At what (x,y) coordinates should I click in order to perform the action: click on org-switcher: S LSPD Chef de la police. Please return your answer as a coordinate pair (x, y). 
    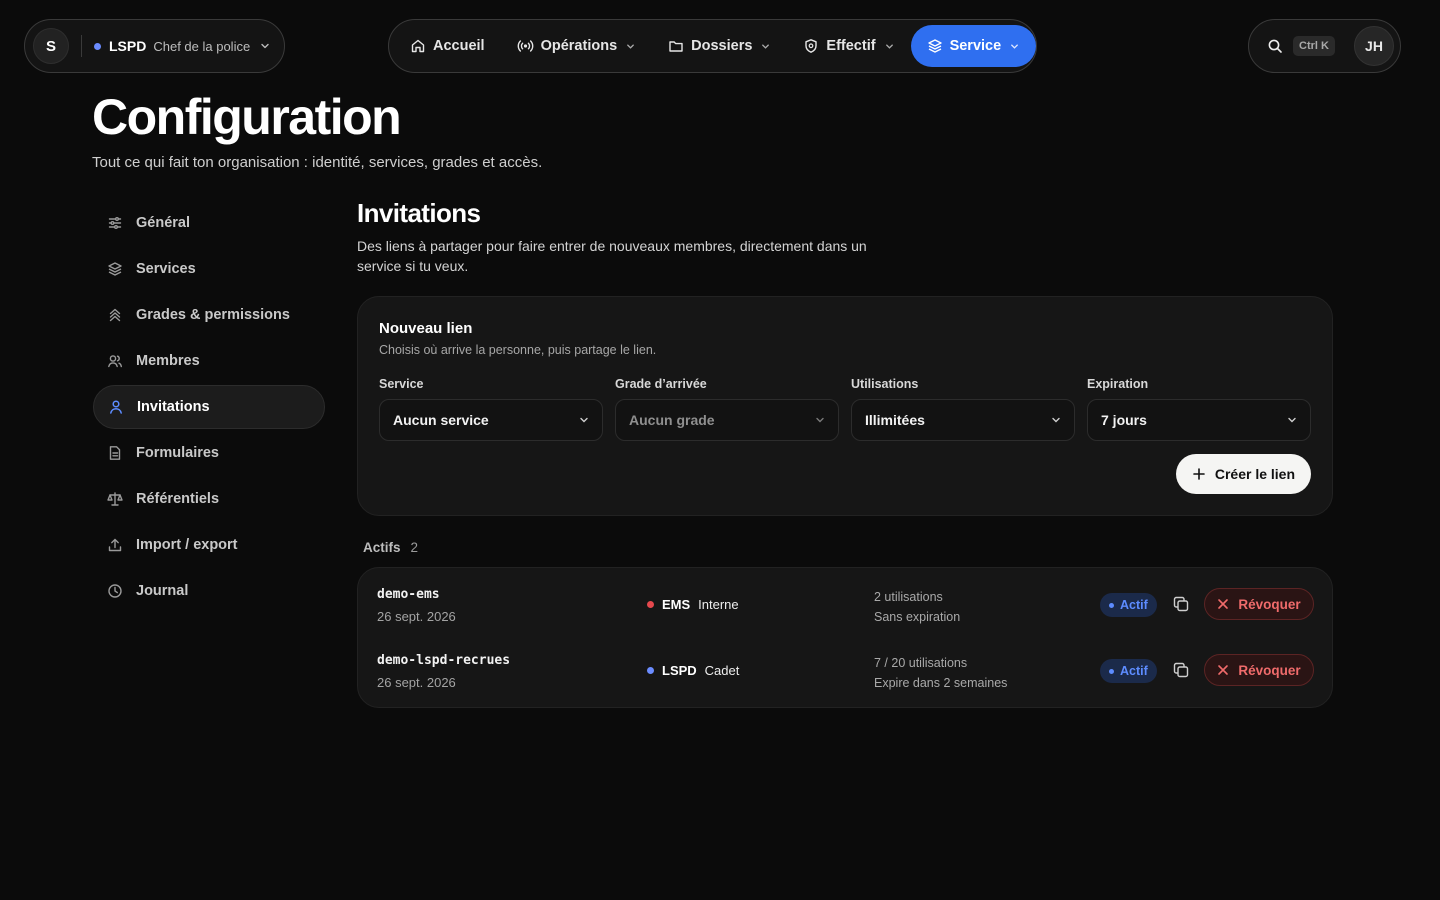
    Looking at the image, I should click on (154, 46).